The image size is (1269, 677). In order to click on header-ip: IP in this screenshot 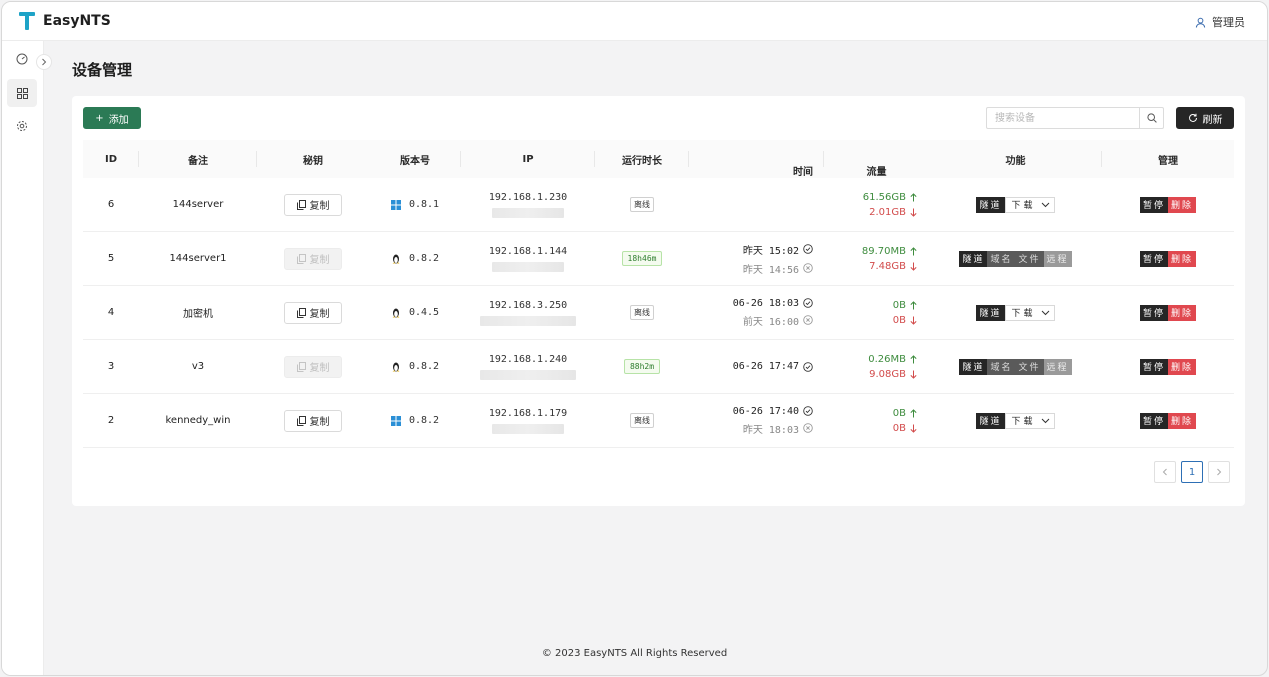, I will do `click(528, 159)`.